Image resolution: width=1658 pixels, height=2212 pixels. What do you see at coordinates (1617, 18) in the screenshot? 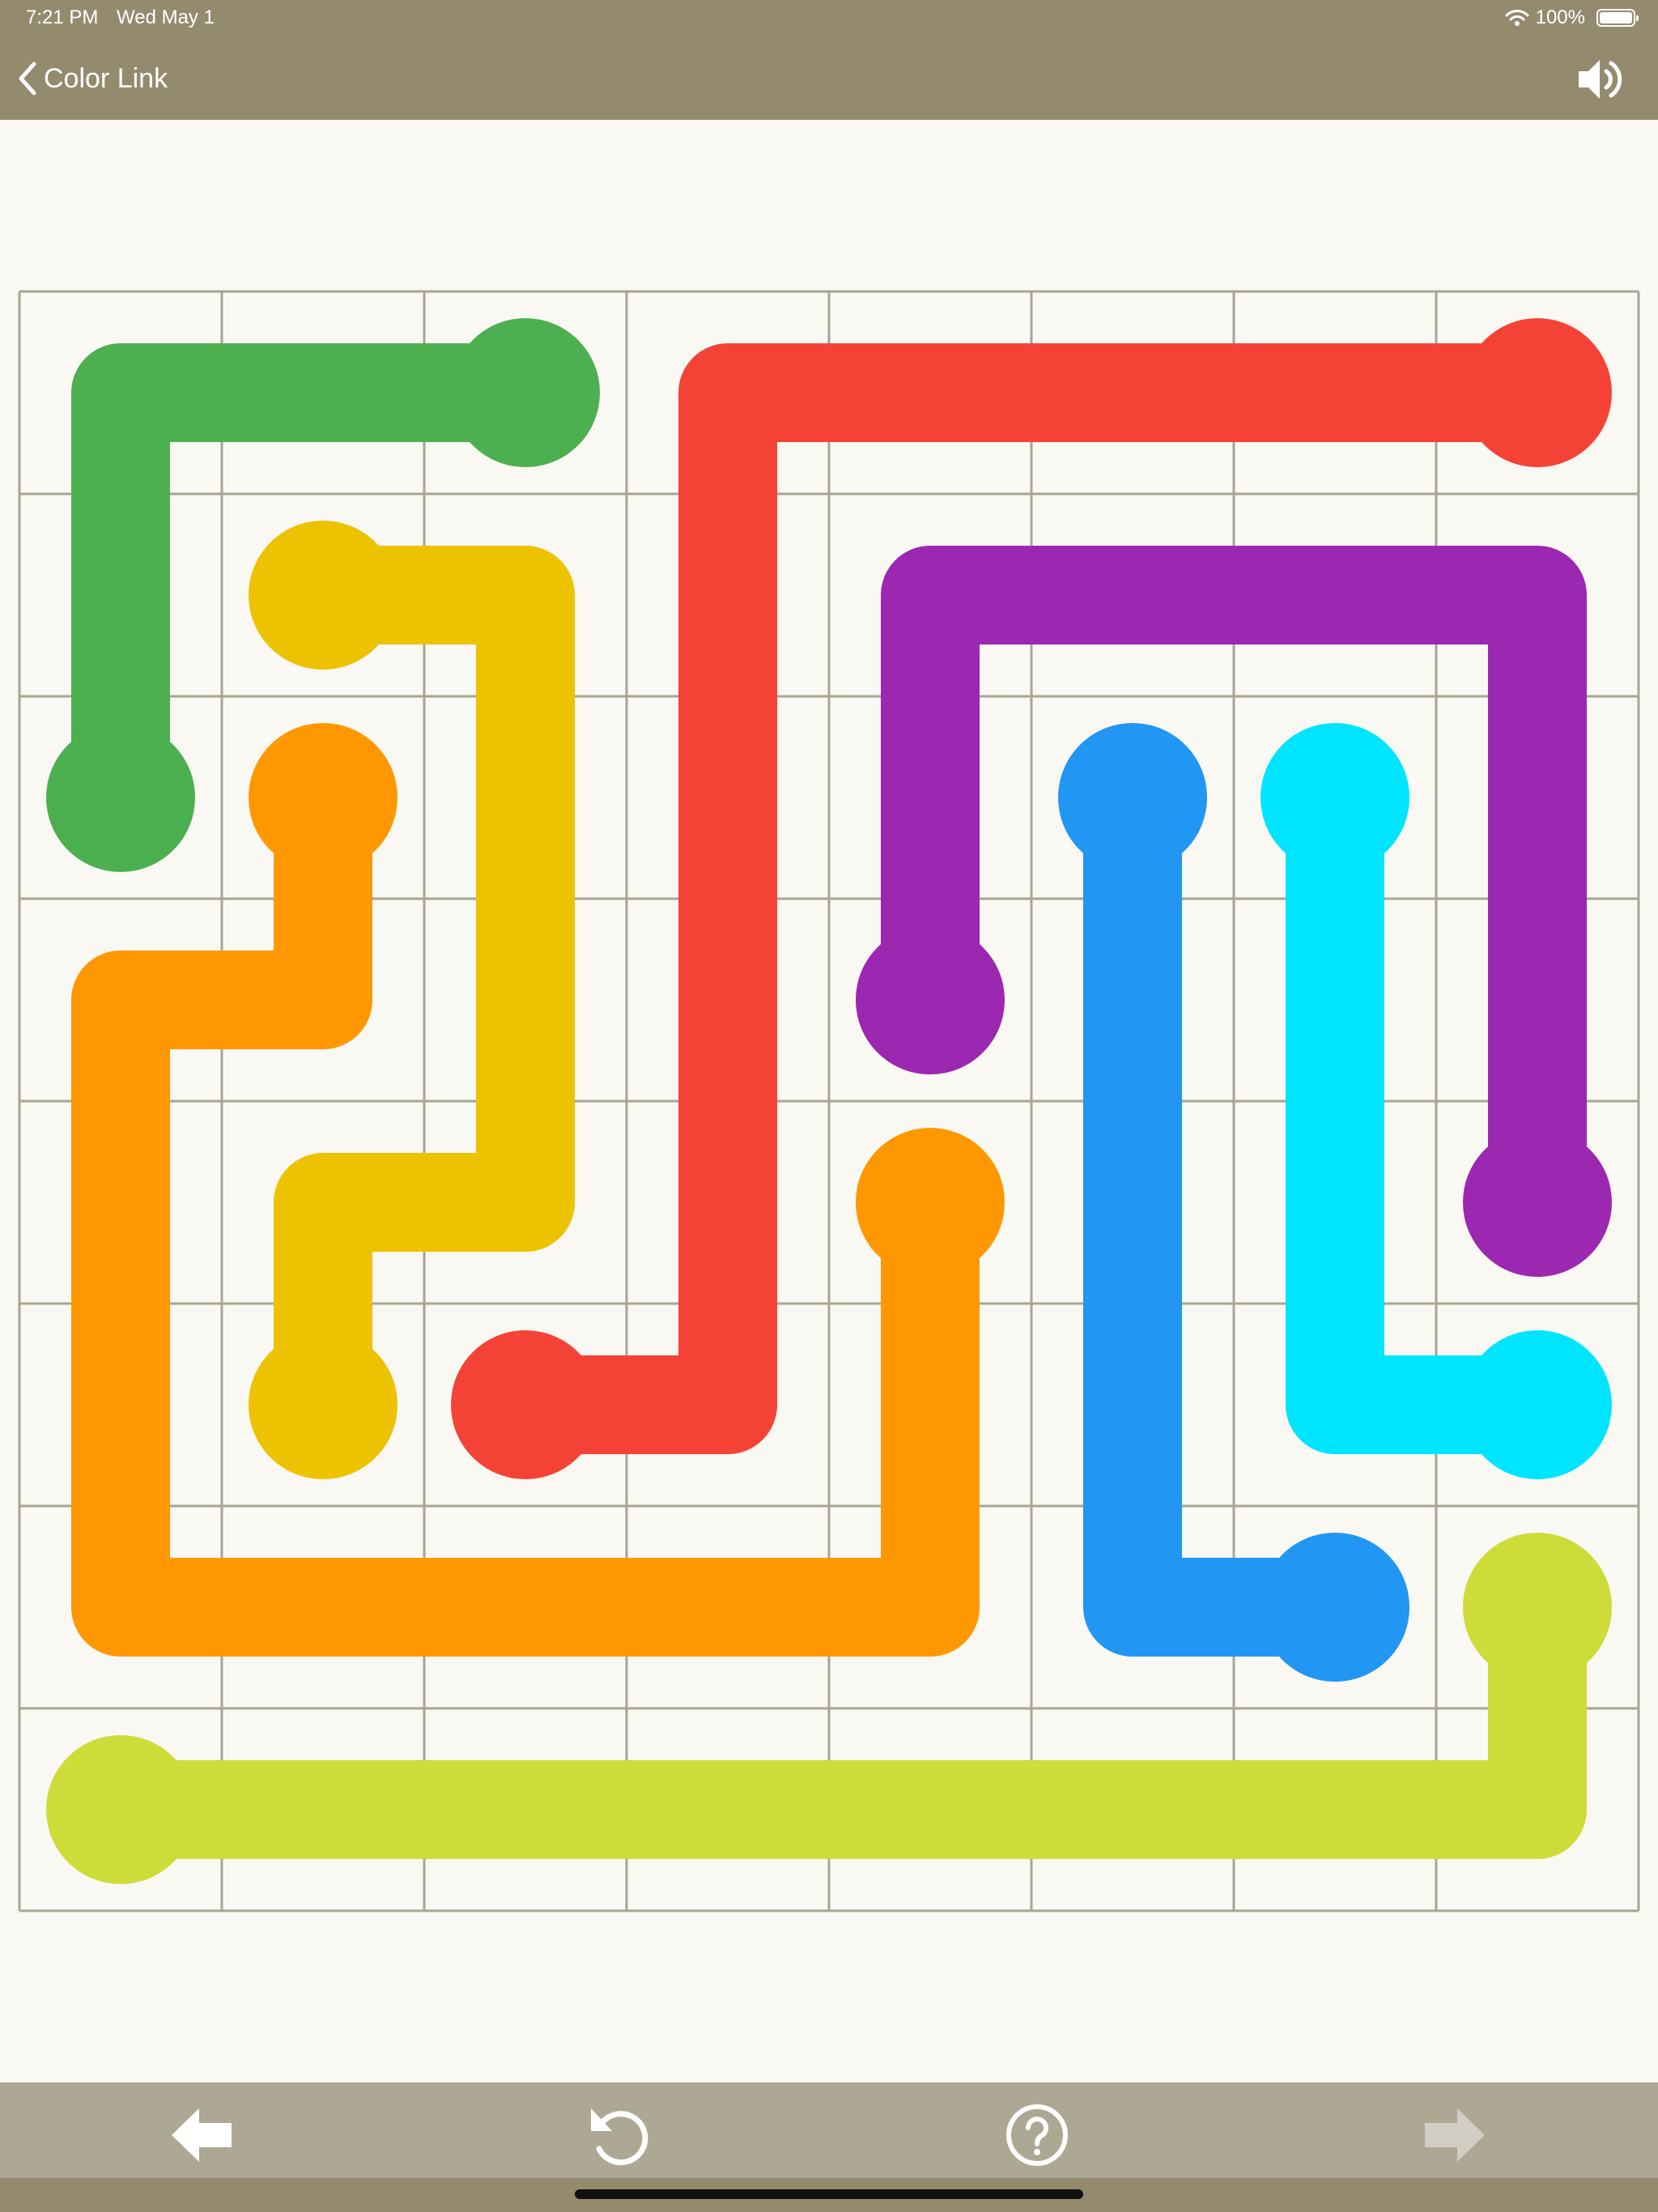
I see `battery-icon` at bounding box center [1617, 18].